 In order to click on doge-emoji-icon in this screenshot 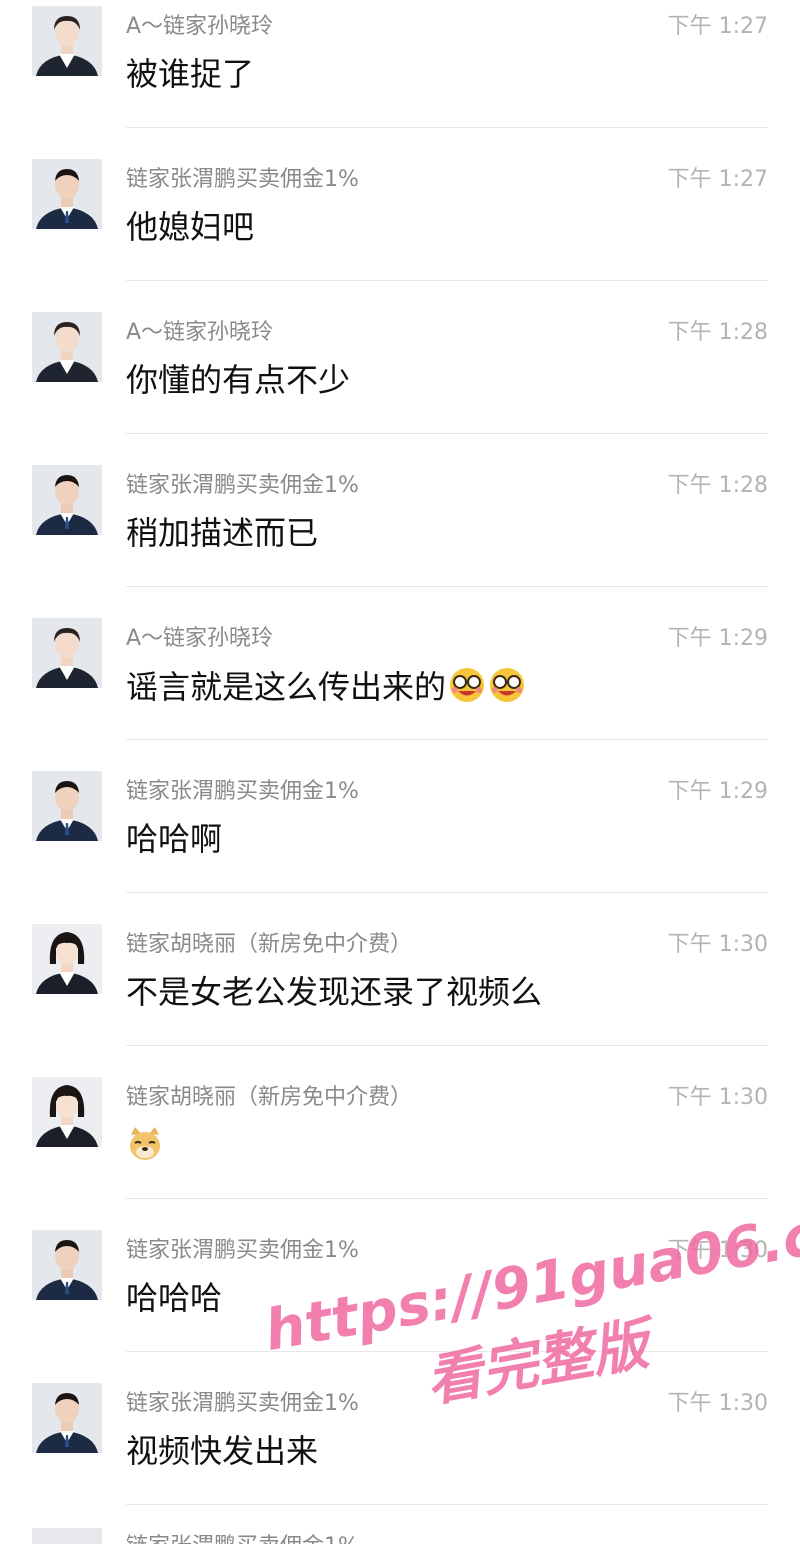, I will do `click(145, 1143)`.